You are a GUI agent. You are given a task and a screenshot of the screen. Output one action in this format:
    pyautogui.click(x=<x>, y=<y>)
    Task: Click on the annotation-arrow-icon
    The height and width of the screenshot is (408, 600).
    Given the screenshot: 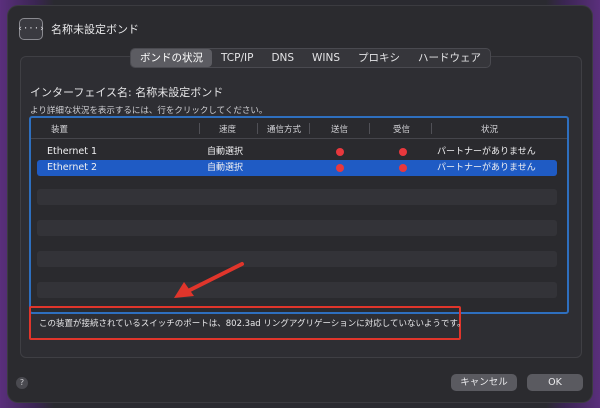 What is the action you would take?
    pyautogui.click(x=209, y=280)
    